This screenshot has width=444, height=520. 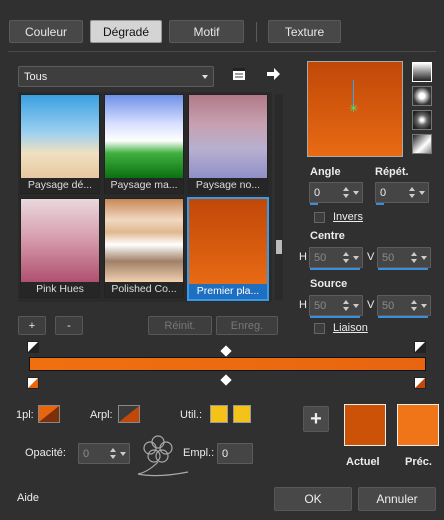 I want to click on linear-style-button, so click(x=422, y=72).